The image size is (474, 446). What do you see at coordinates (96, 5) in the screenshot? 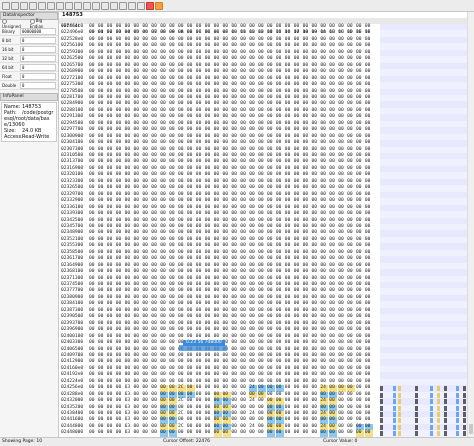
I see `search-icon` at bounding box center [96, 5].